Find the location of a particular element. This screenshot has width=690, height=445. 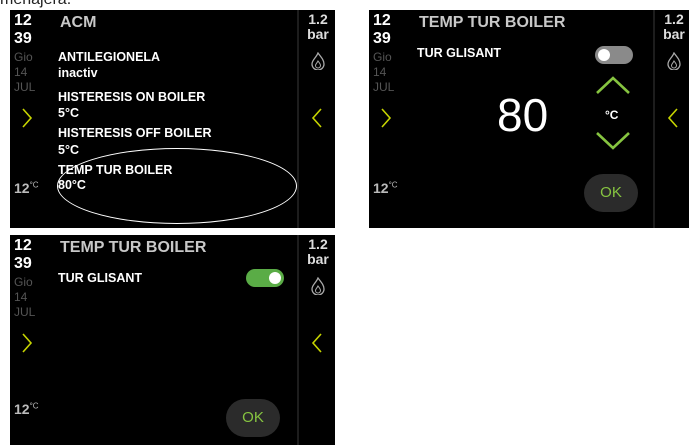

setpoint-value: 80 is located at coordinates (523, 115).